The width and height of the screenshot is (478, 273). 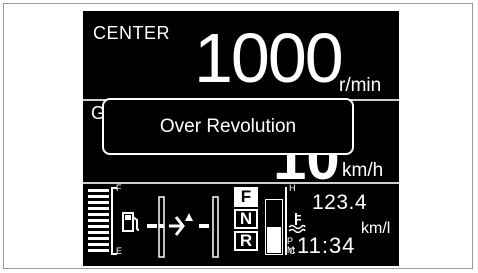 What do you see at coordinates (274, 240) in the screenshot?
I see `temperature-level-fill` at bounding box center [274, 240].